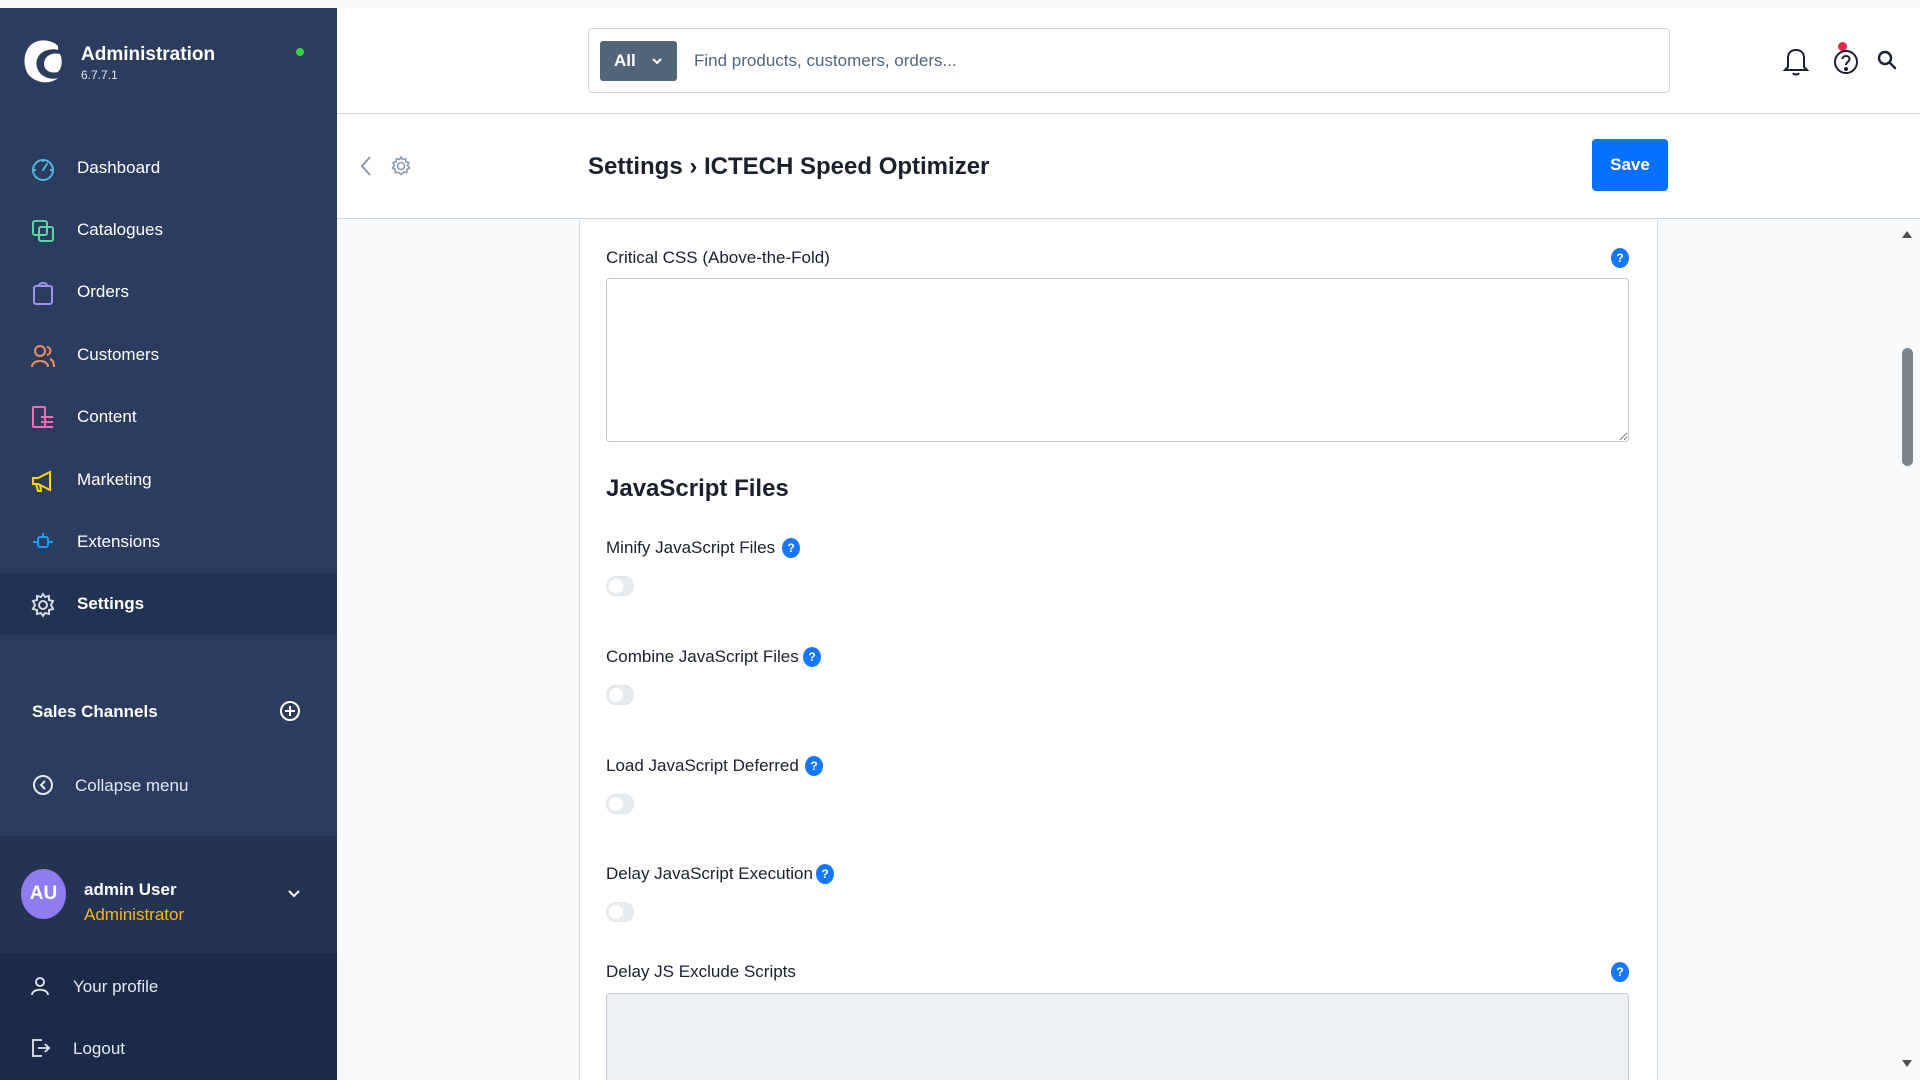 Image resolution: width=1920 pixels, height=1080 pixels. I want to click on sidebar-item-label: Marketing, so click(114, 479).